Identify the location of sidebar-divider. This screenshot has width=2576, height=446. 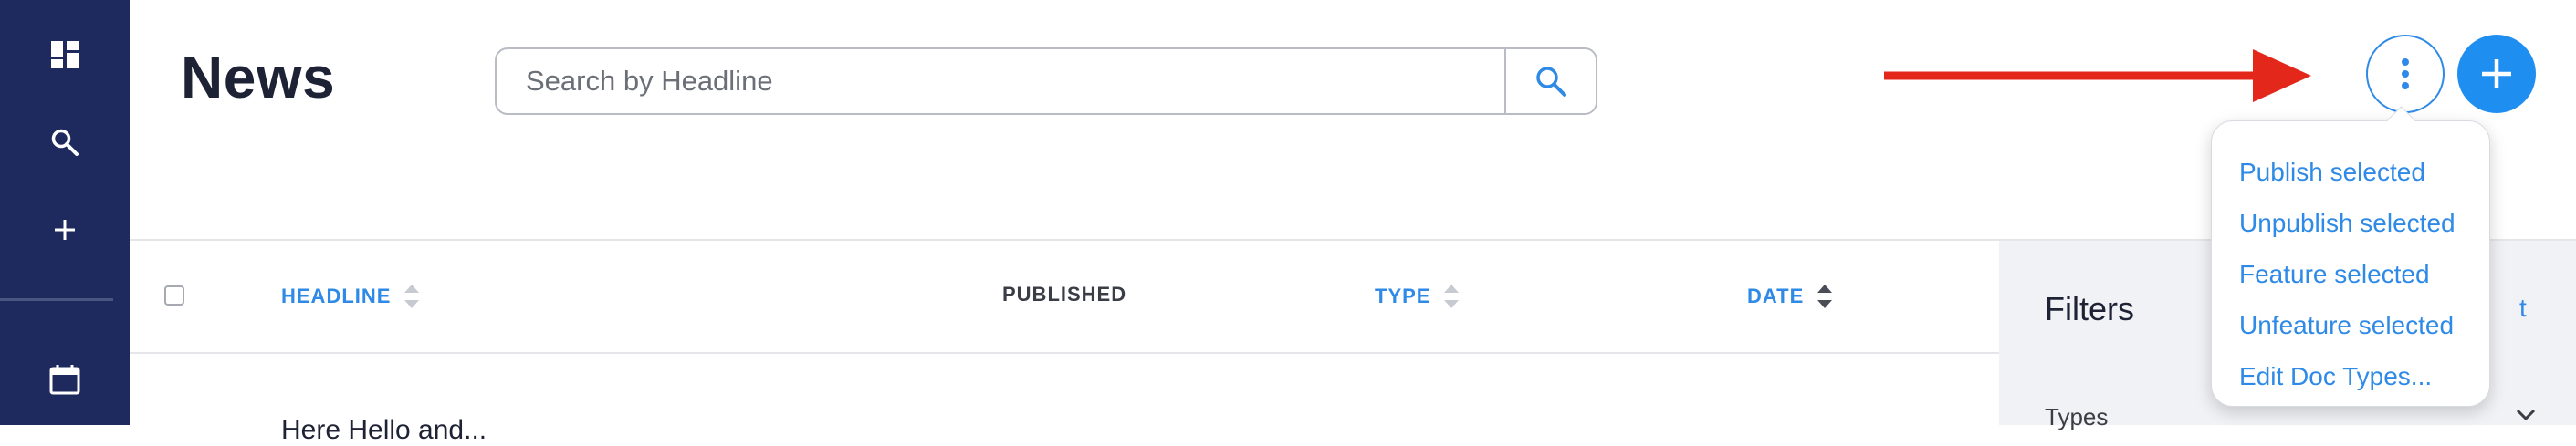
(56, 299).